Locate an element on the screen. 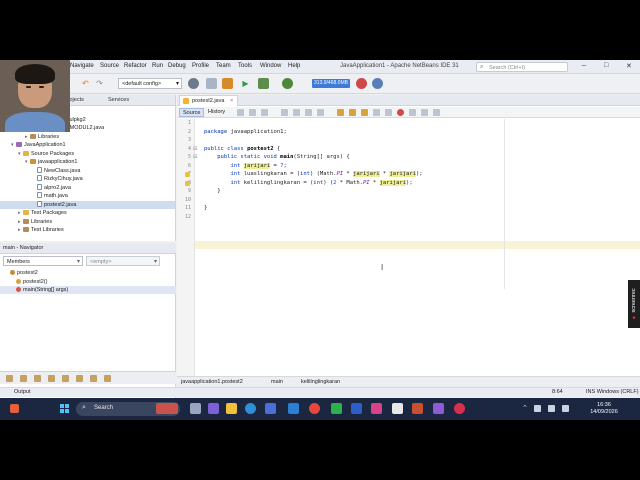 The height and width of the screenshot is (480, 640). tab-postest2: postest2.java × is located at coordinates (209, 100).